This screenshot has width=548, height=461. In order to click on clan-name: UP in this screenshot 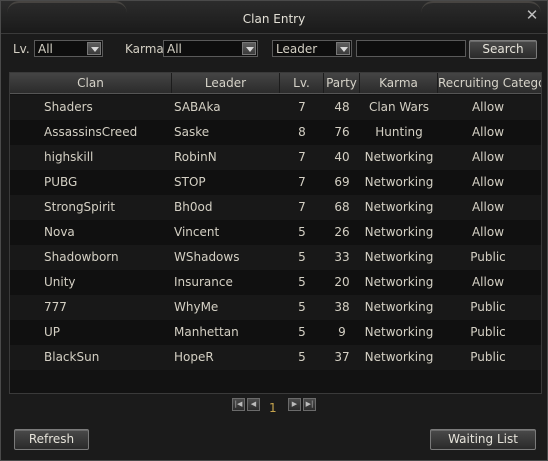, I will do `click(52, 332)`.